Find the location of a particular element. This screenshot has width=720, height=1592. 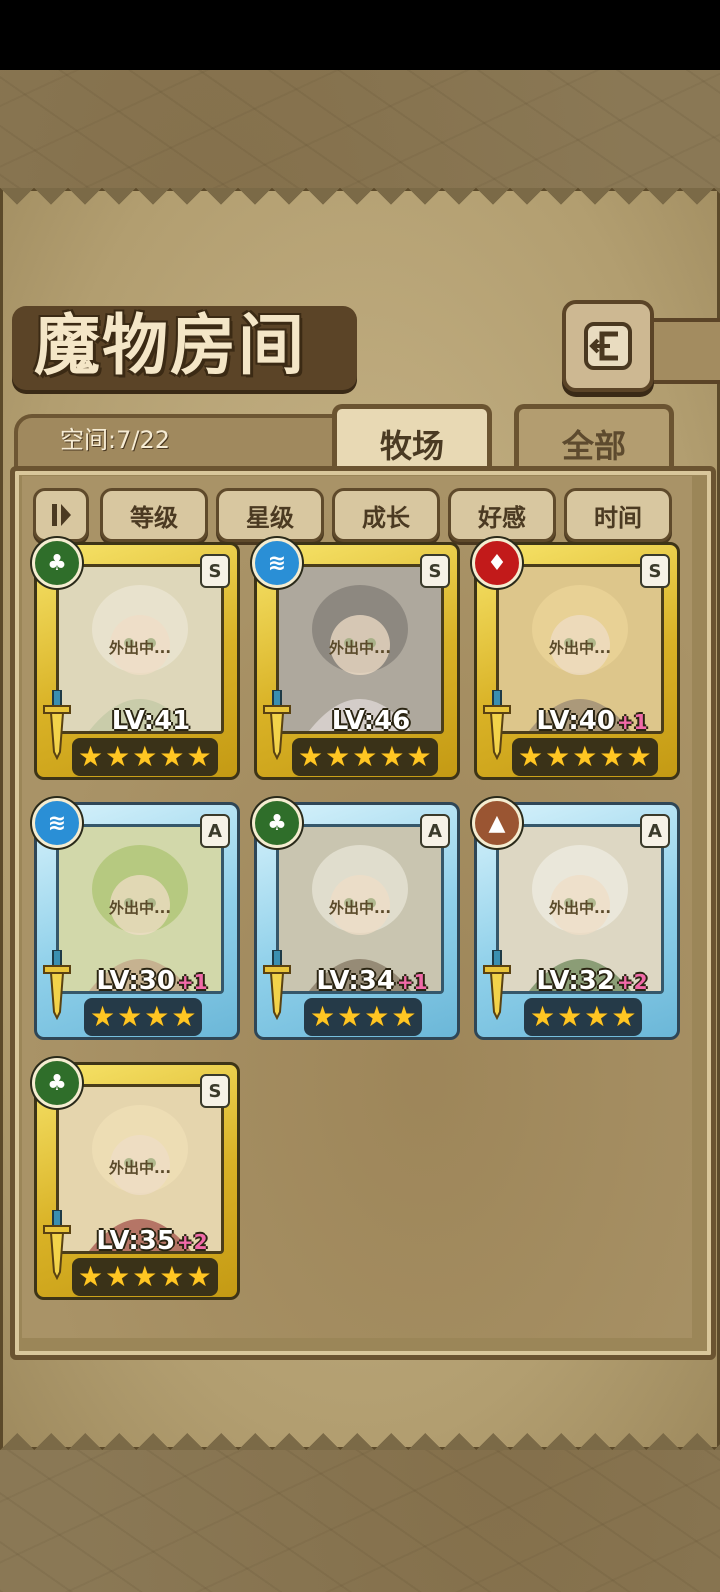

sort-time-button: 时间 is located at coordinates (618, 515).